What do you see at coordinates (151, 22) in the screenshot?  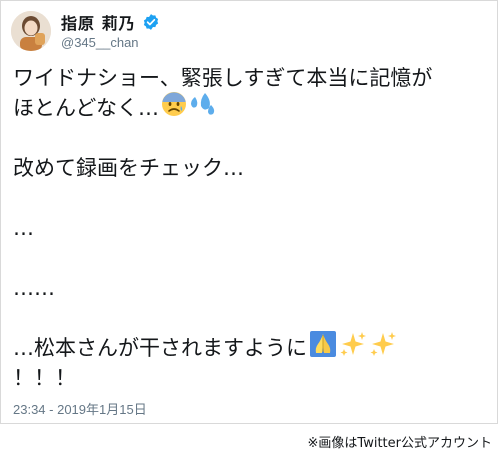 I see `verified-badge-icon` at bounding box center [151, 22].